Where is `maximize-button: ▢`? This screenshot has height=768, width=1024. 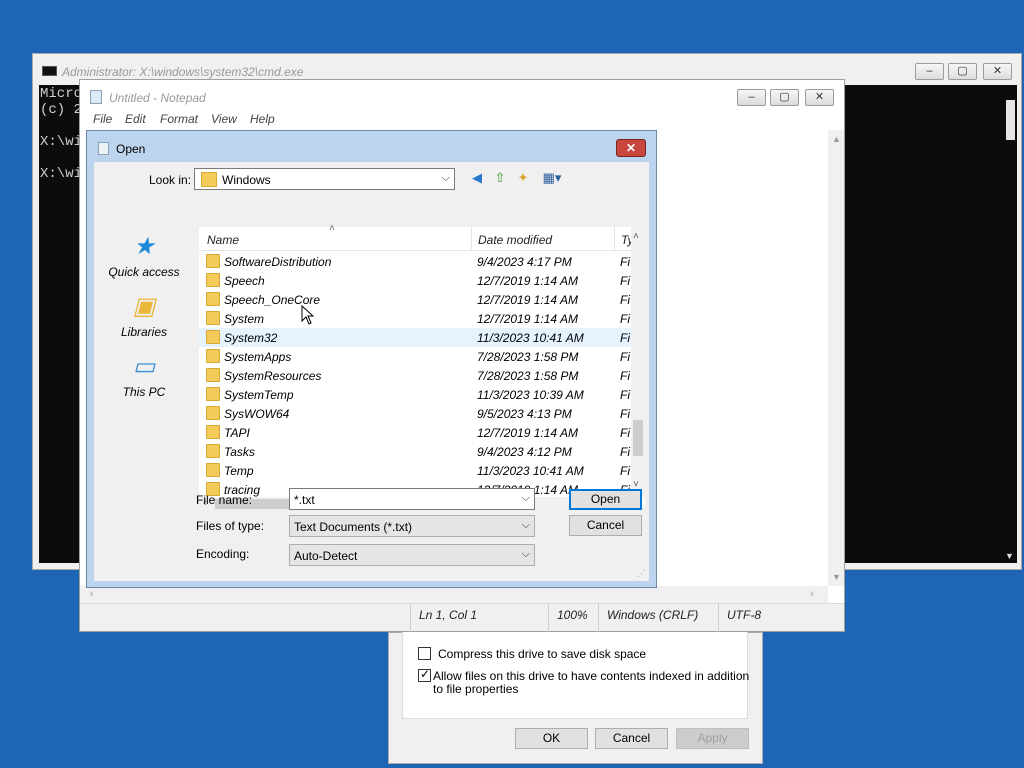 maximize-button: ▢ is located at coordinates (962, 71).